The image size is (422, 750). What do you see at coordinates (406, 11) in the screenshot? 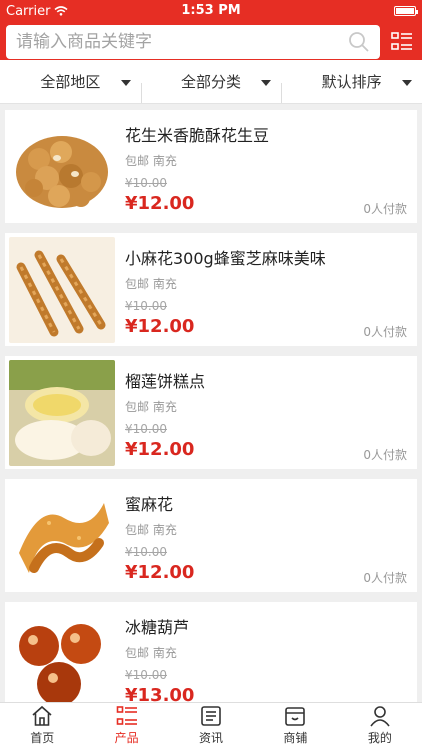
I see `battery-icon` at bounding box center [406, 11].